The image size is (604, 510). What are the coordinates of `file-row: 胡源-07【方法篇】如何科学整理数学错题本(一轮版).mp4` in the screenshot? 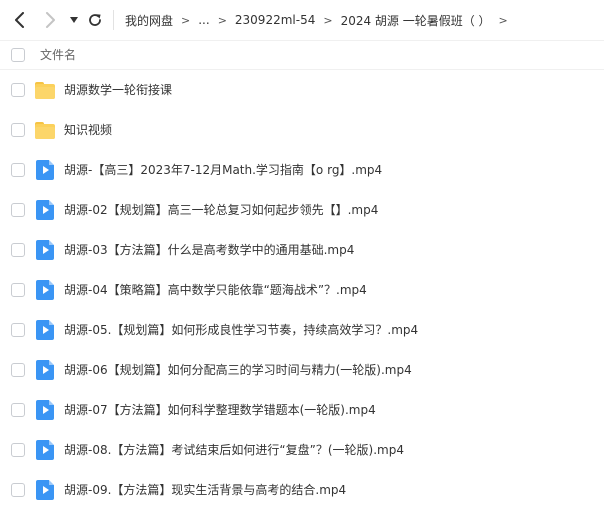 It's located at (302, 410).